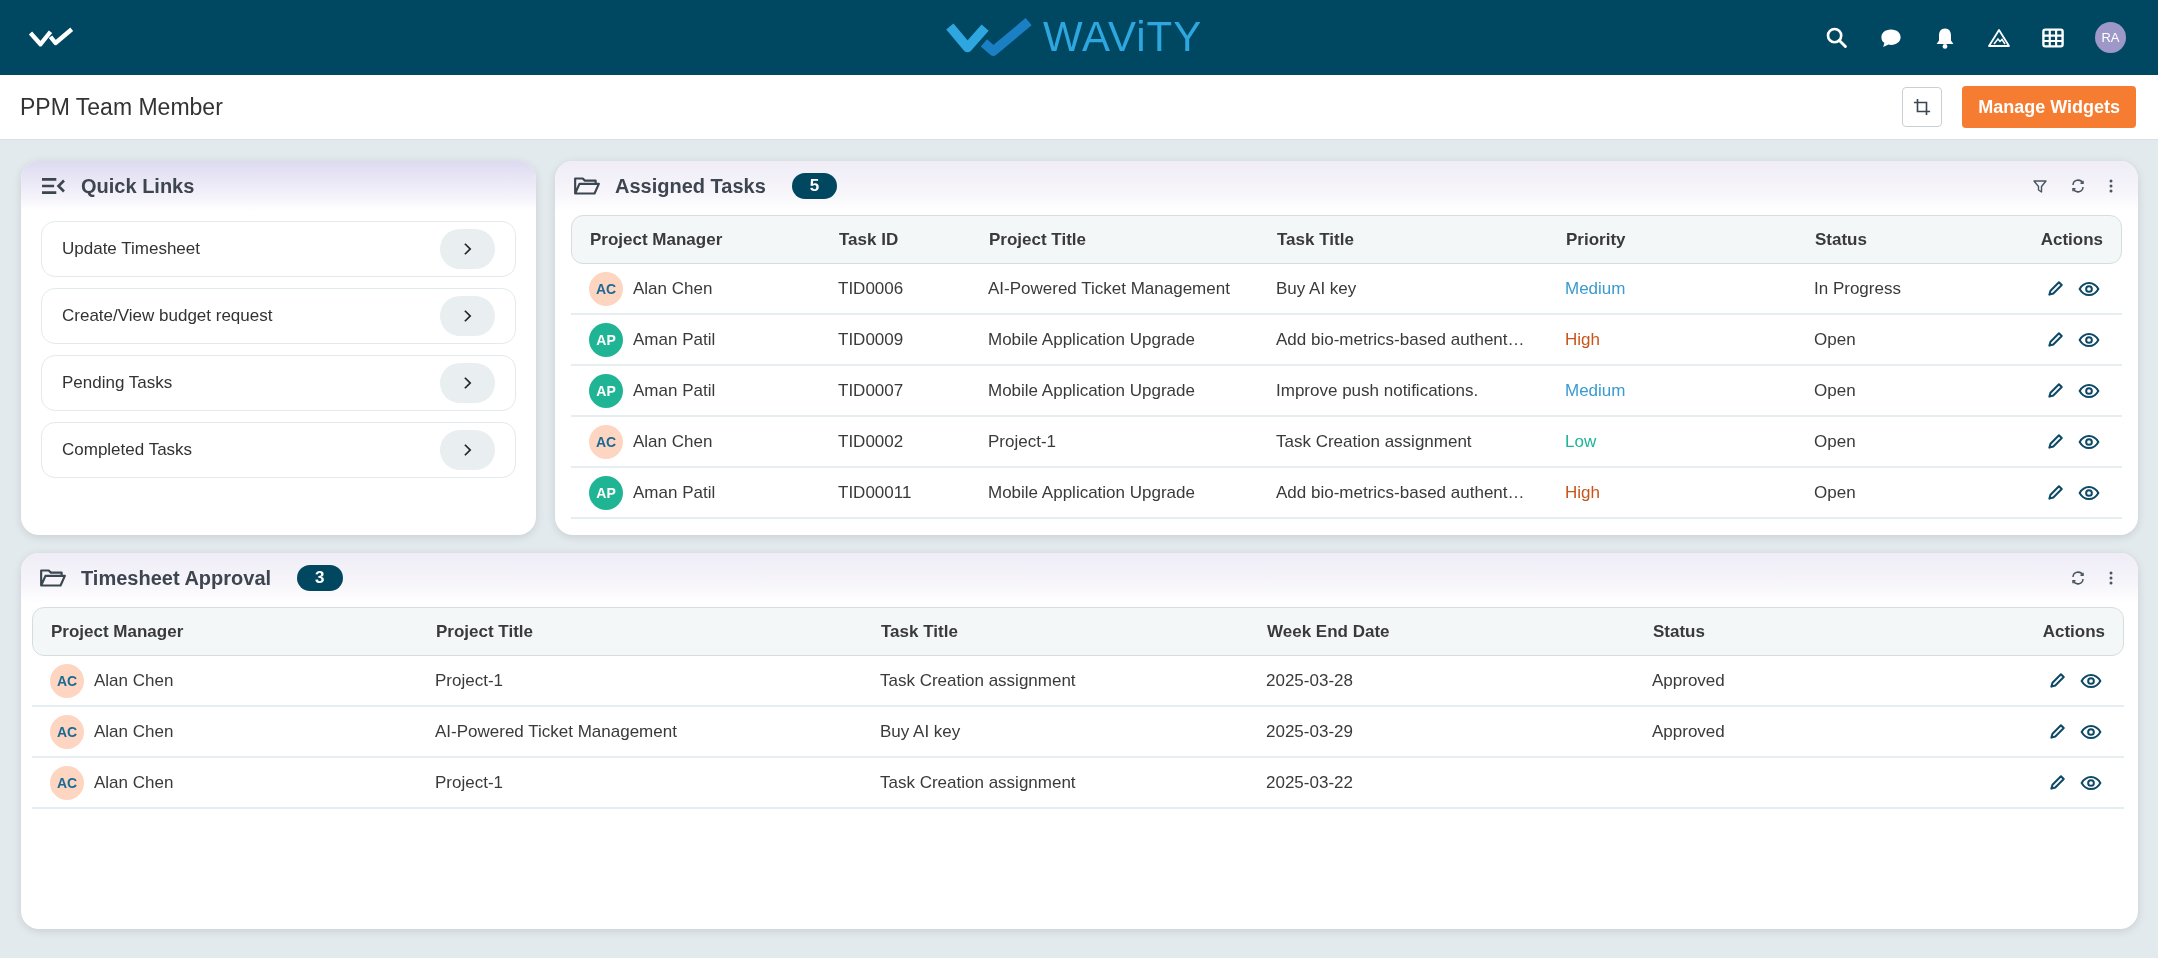  I want to click on table-cell: 2025-03-22, so click(1309, 782).